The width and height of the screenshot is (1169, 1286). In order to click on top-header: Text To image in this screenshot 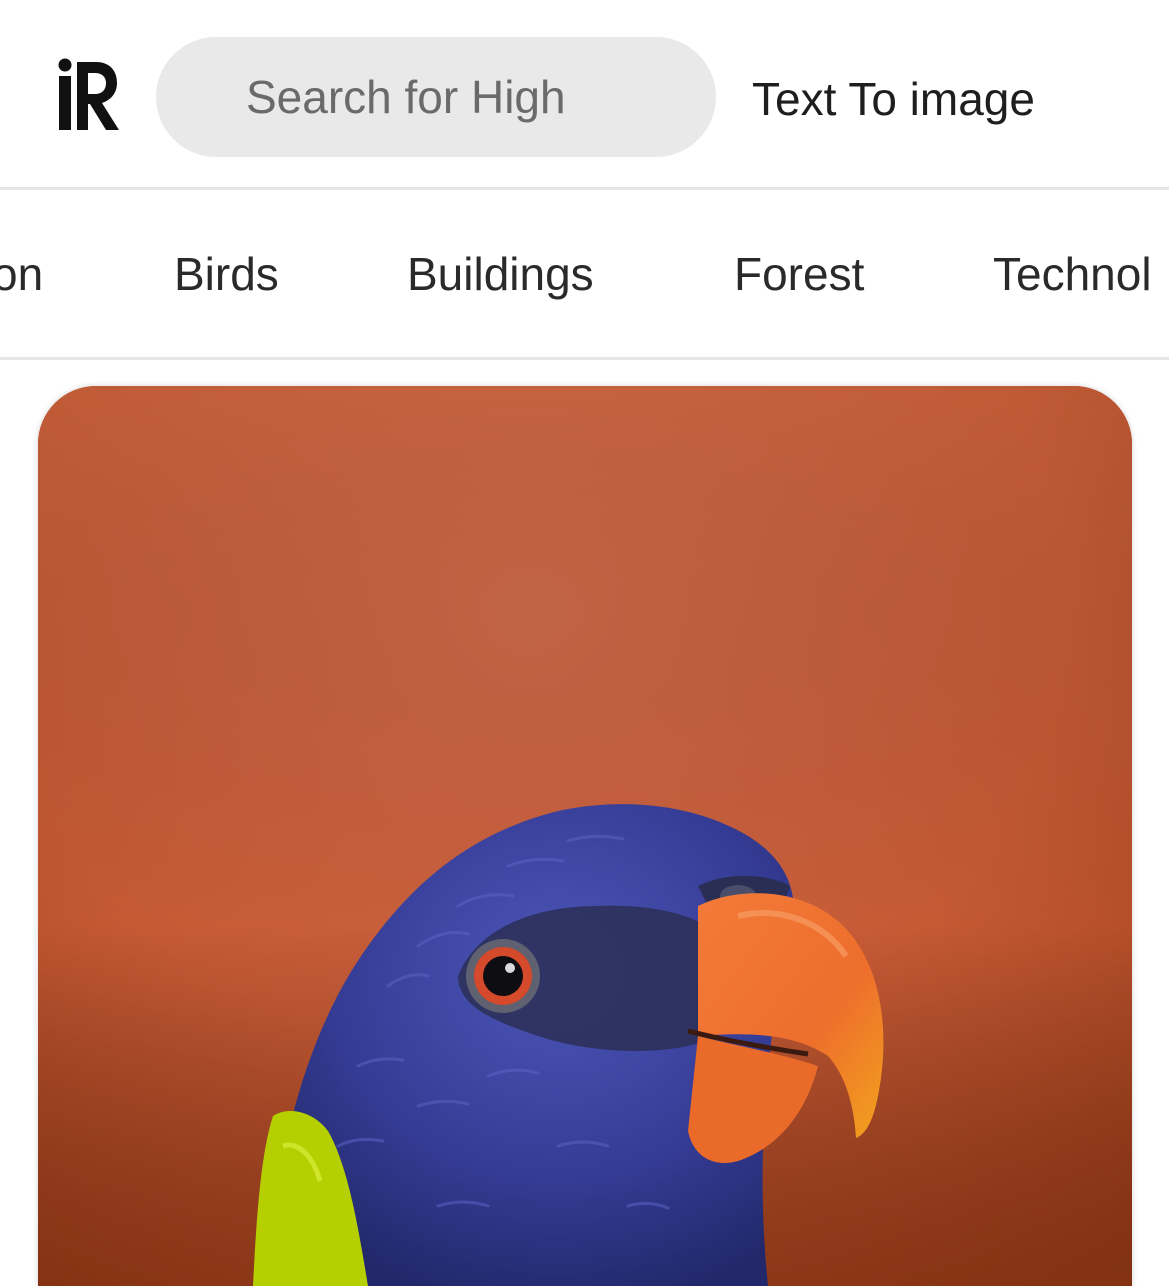, I will do `click(584, 95)`.